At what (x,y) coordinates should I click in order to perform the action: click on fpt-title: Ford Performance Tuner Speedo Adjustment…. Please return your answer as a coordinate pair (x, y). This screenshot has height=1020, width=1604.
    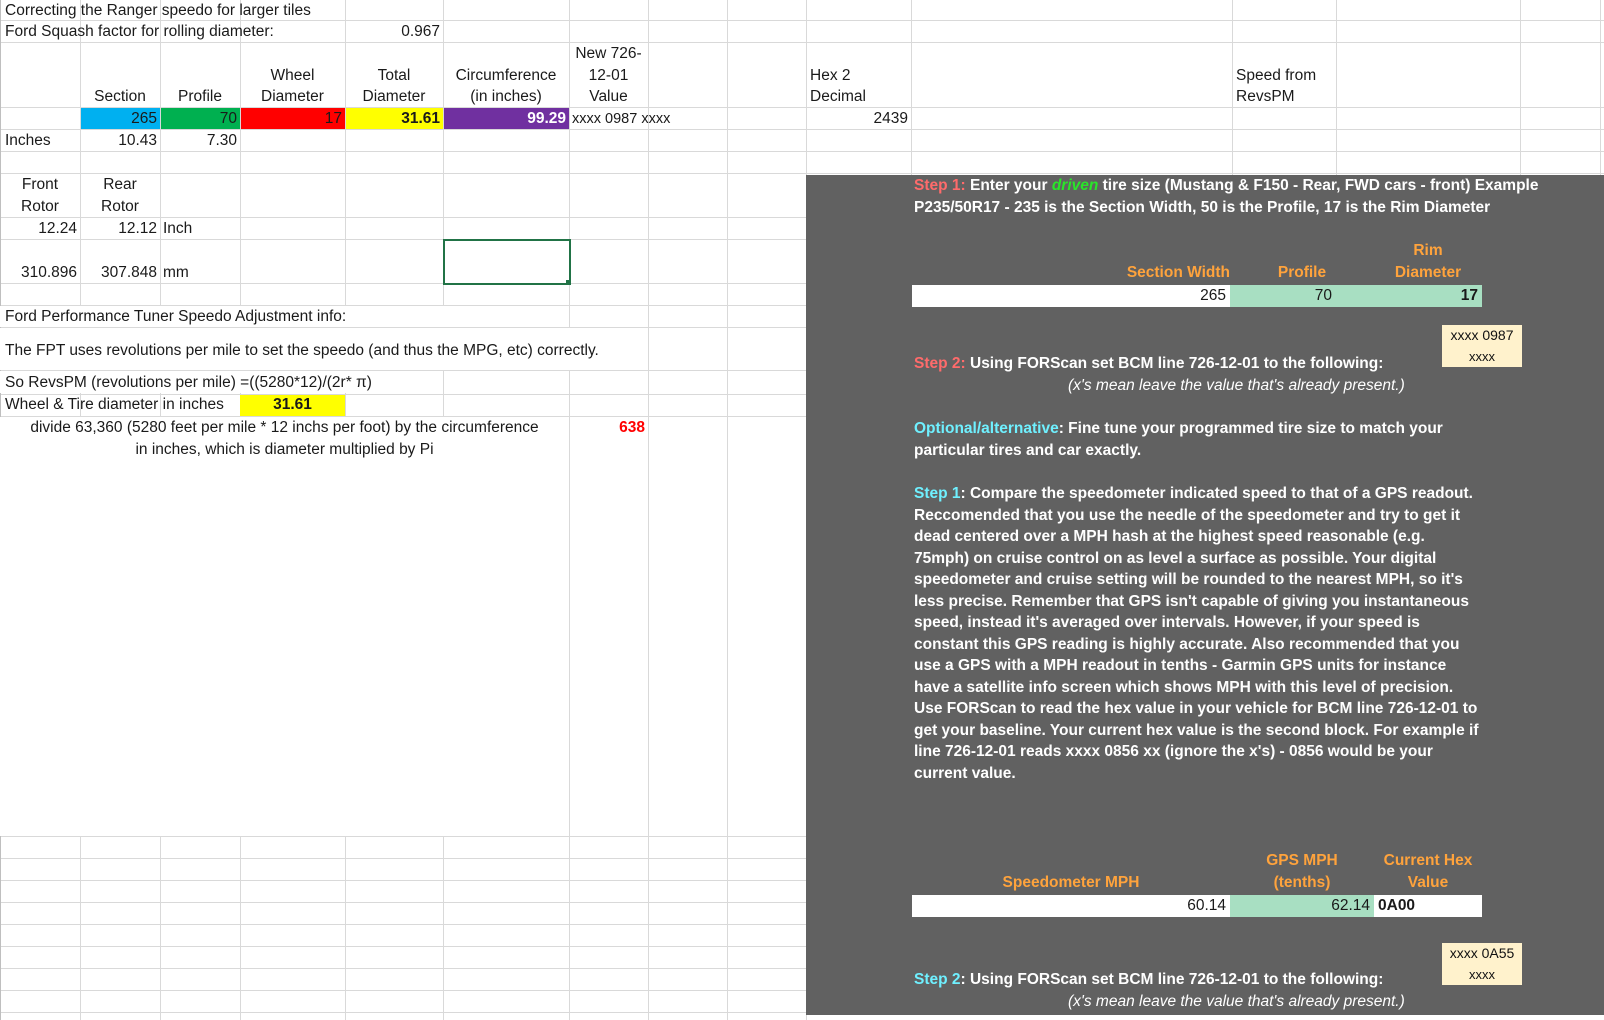
    Looking at the image, I should click on (175, 317).